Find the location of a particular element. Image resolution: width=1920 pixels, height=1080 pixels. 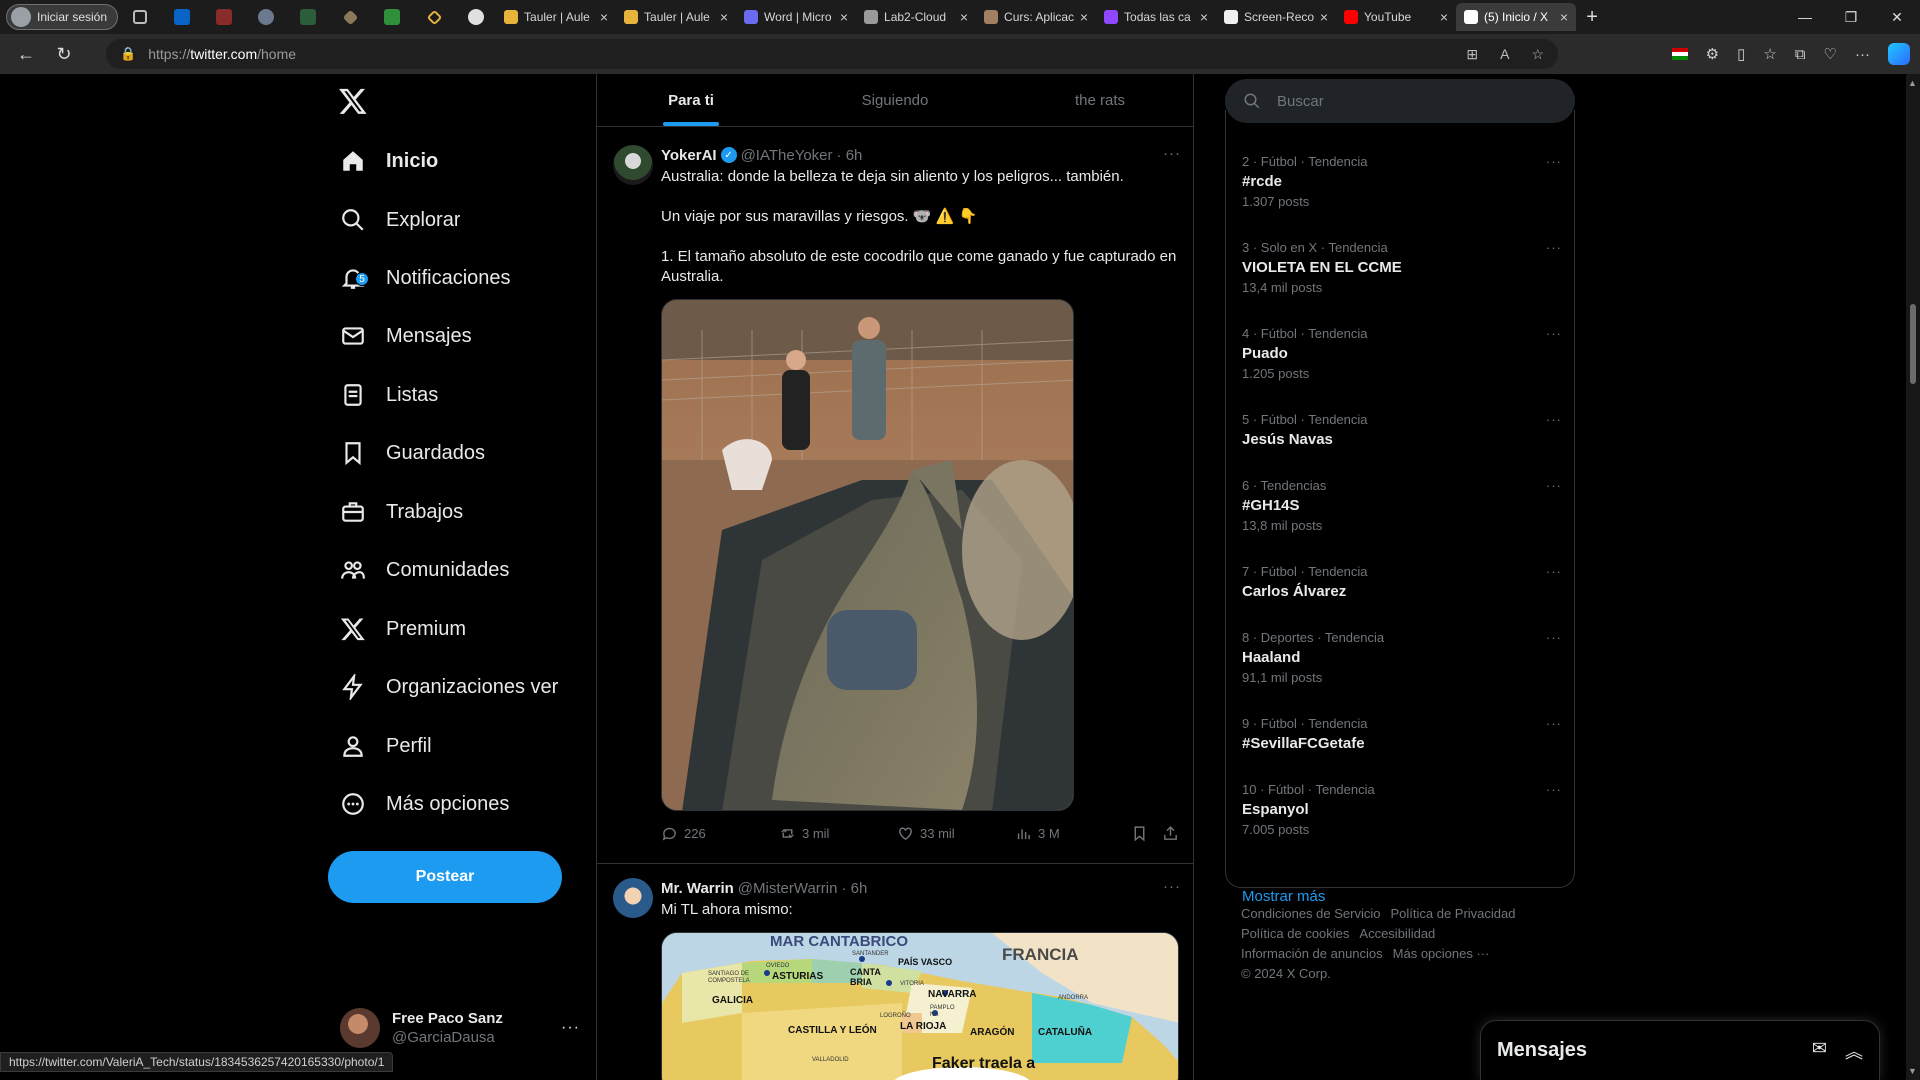

search-box: Buscar is located at coordinates (1400, 101).